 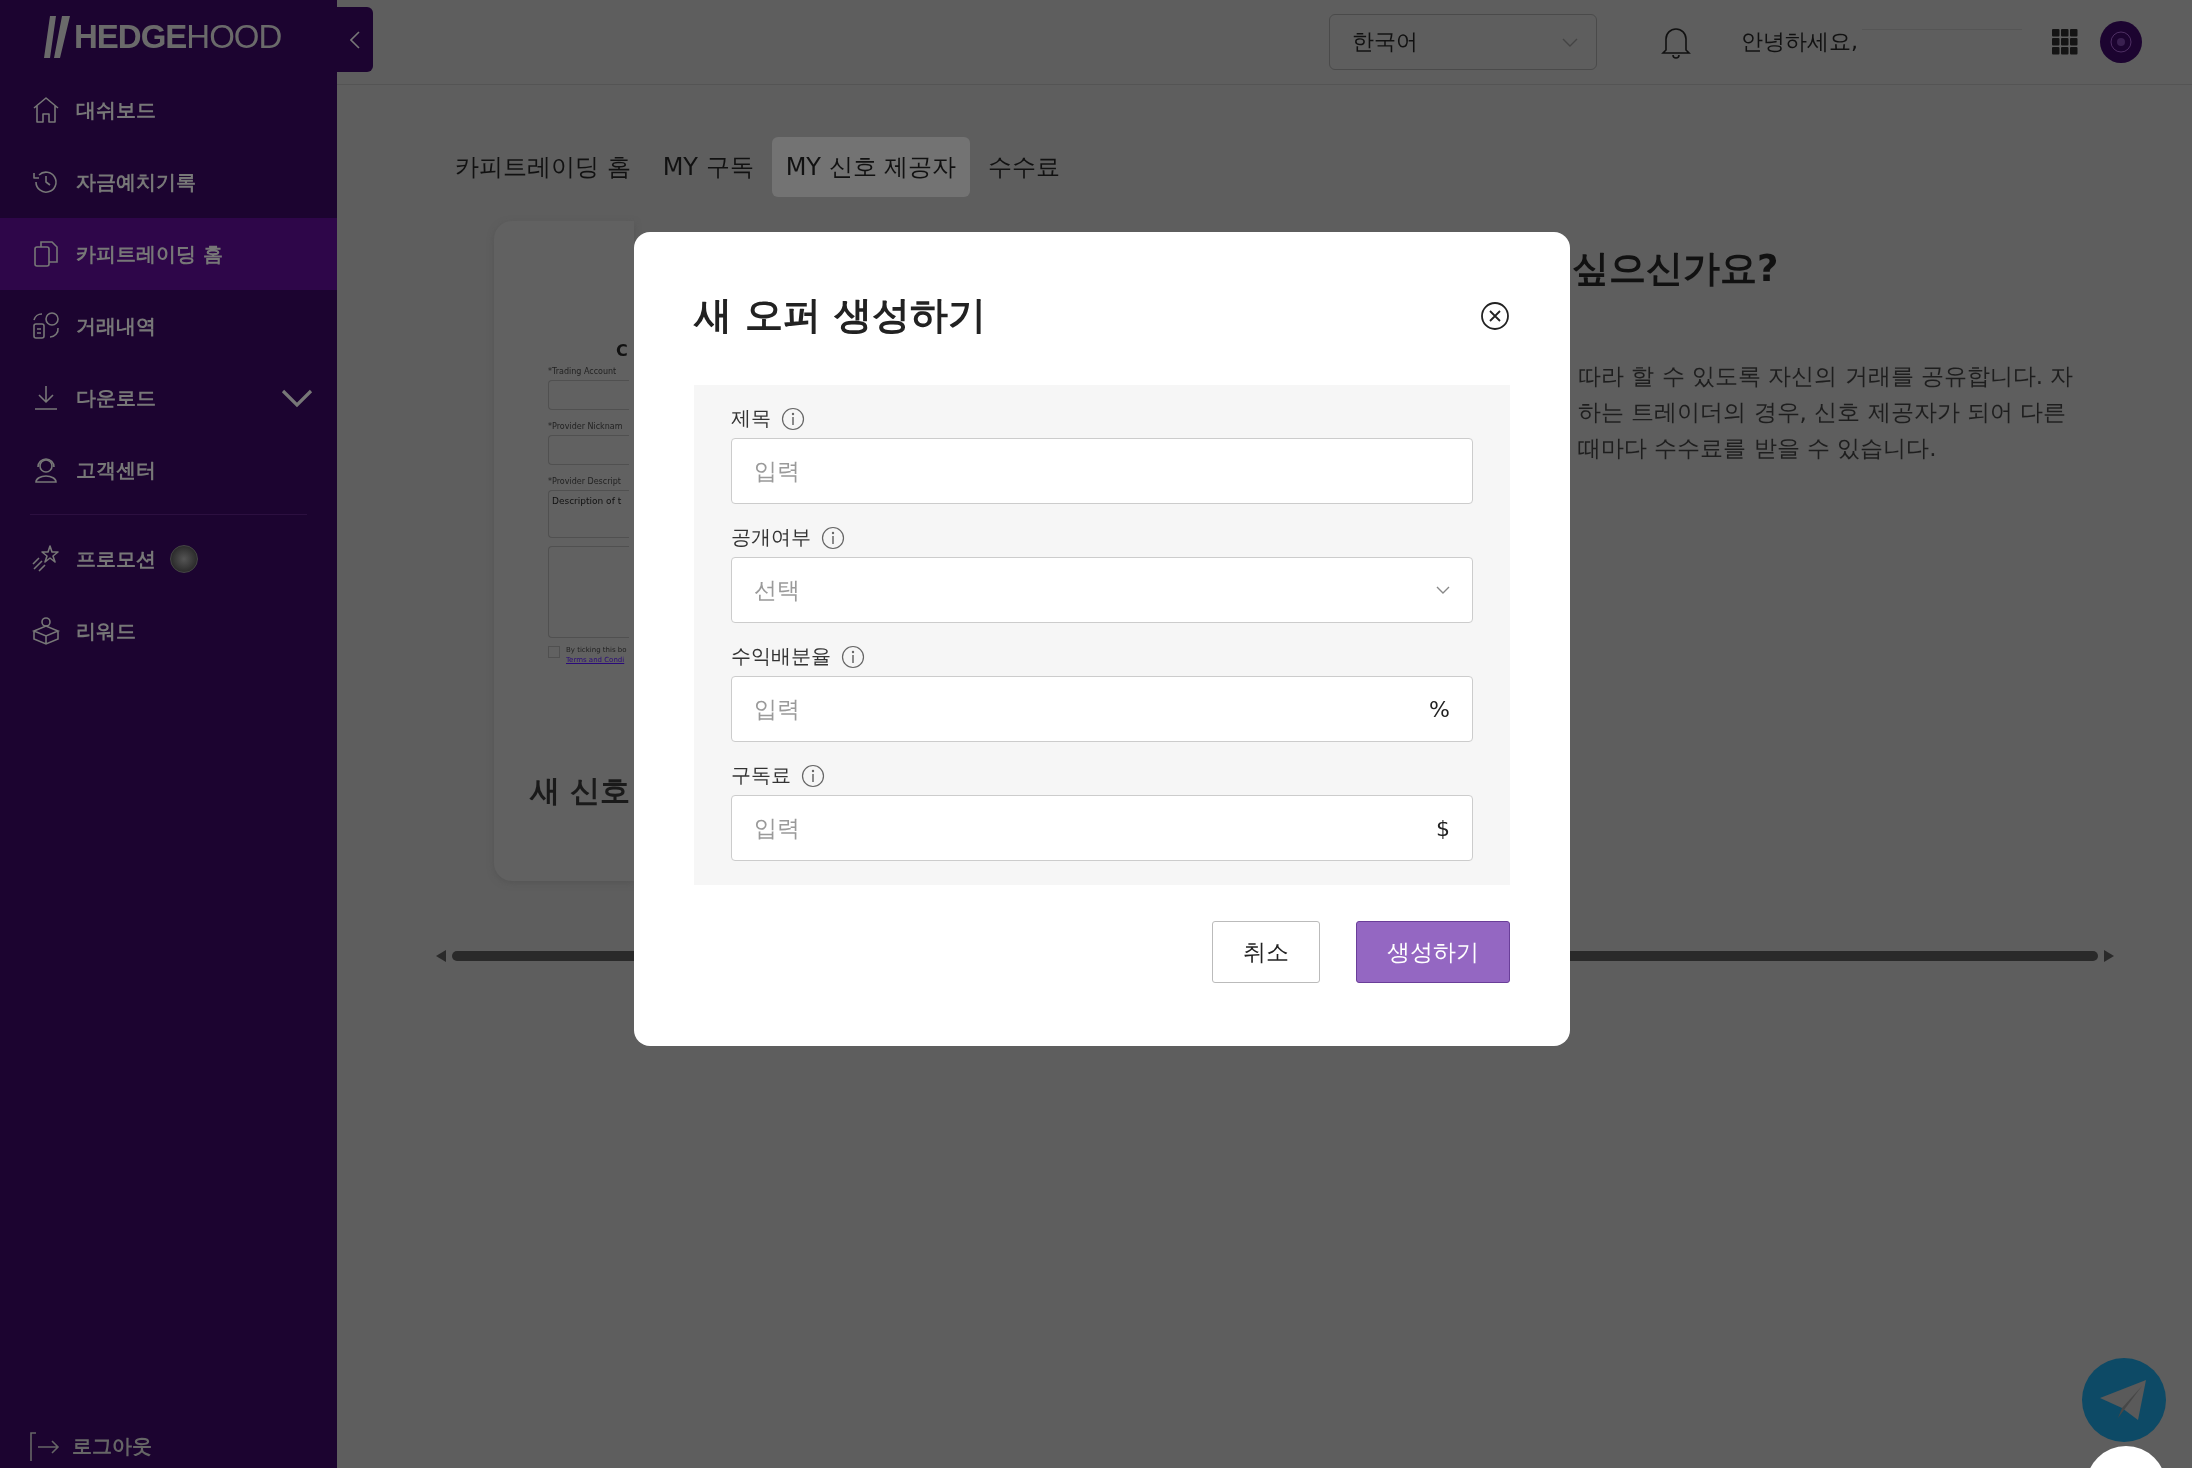 What do you see at coordinates (583, 371) in the screenshot?
I see `field-label: *Trading Account` at bounding box center [583, 371].